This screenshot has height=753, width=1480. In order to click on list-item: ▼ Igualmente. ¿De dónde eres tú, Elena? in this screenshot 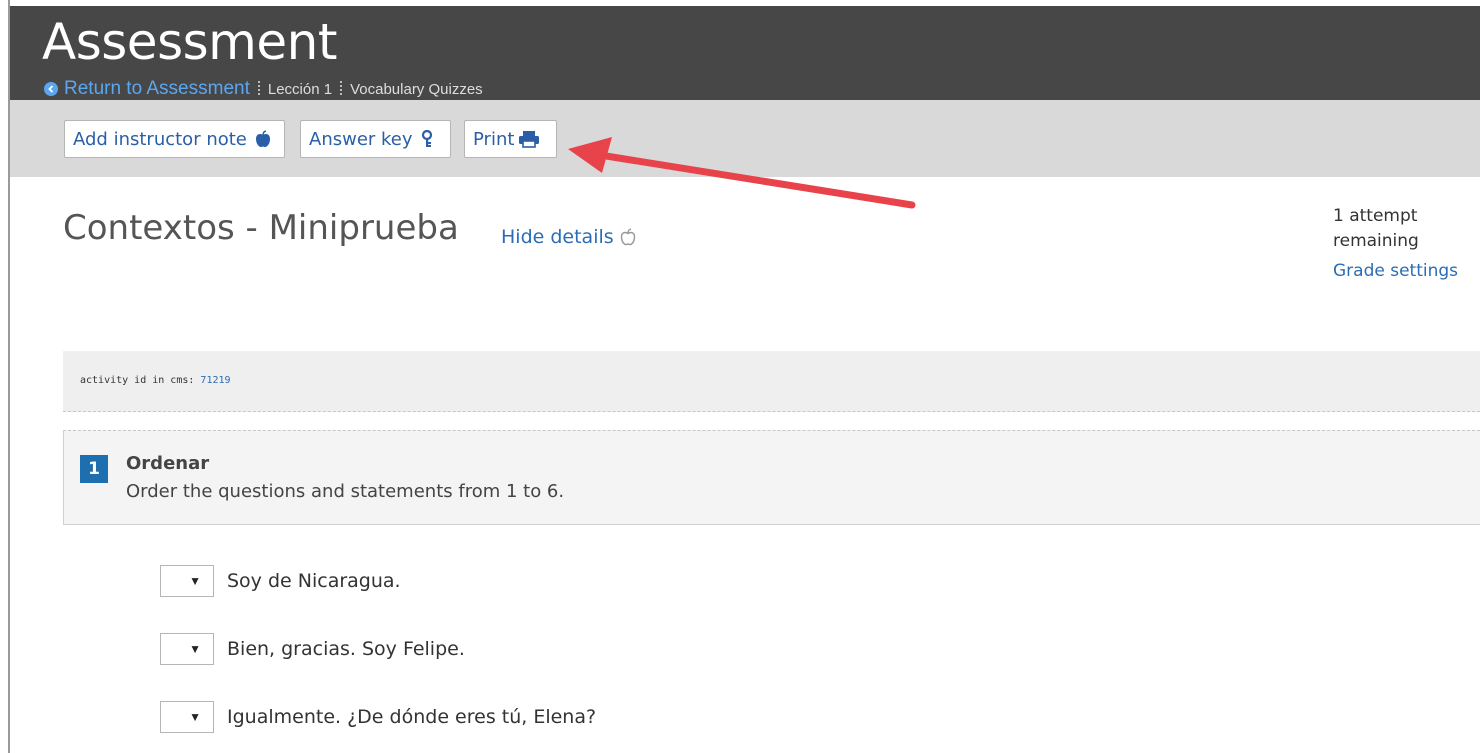, I will do `click(378, 717)`.